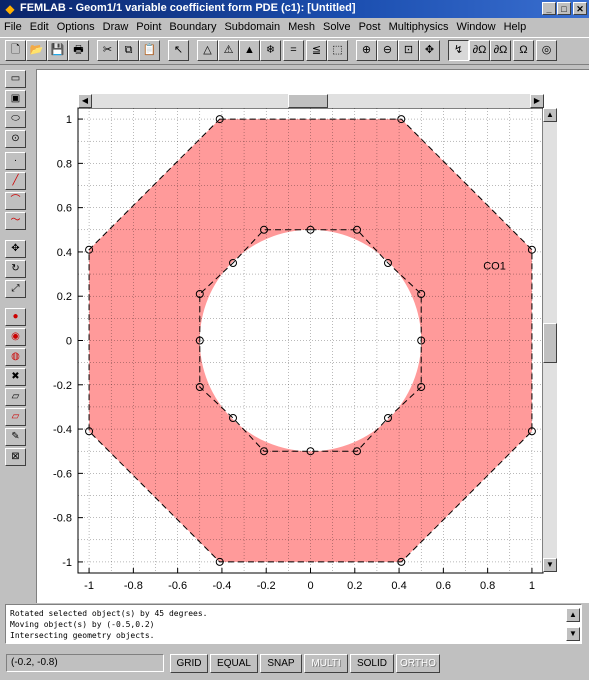 The width and height of the screenshot is (589, 680). I want to click on maximize-button: □, so click(564, 8).